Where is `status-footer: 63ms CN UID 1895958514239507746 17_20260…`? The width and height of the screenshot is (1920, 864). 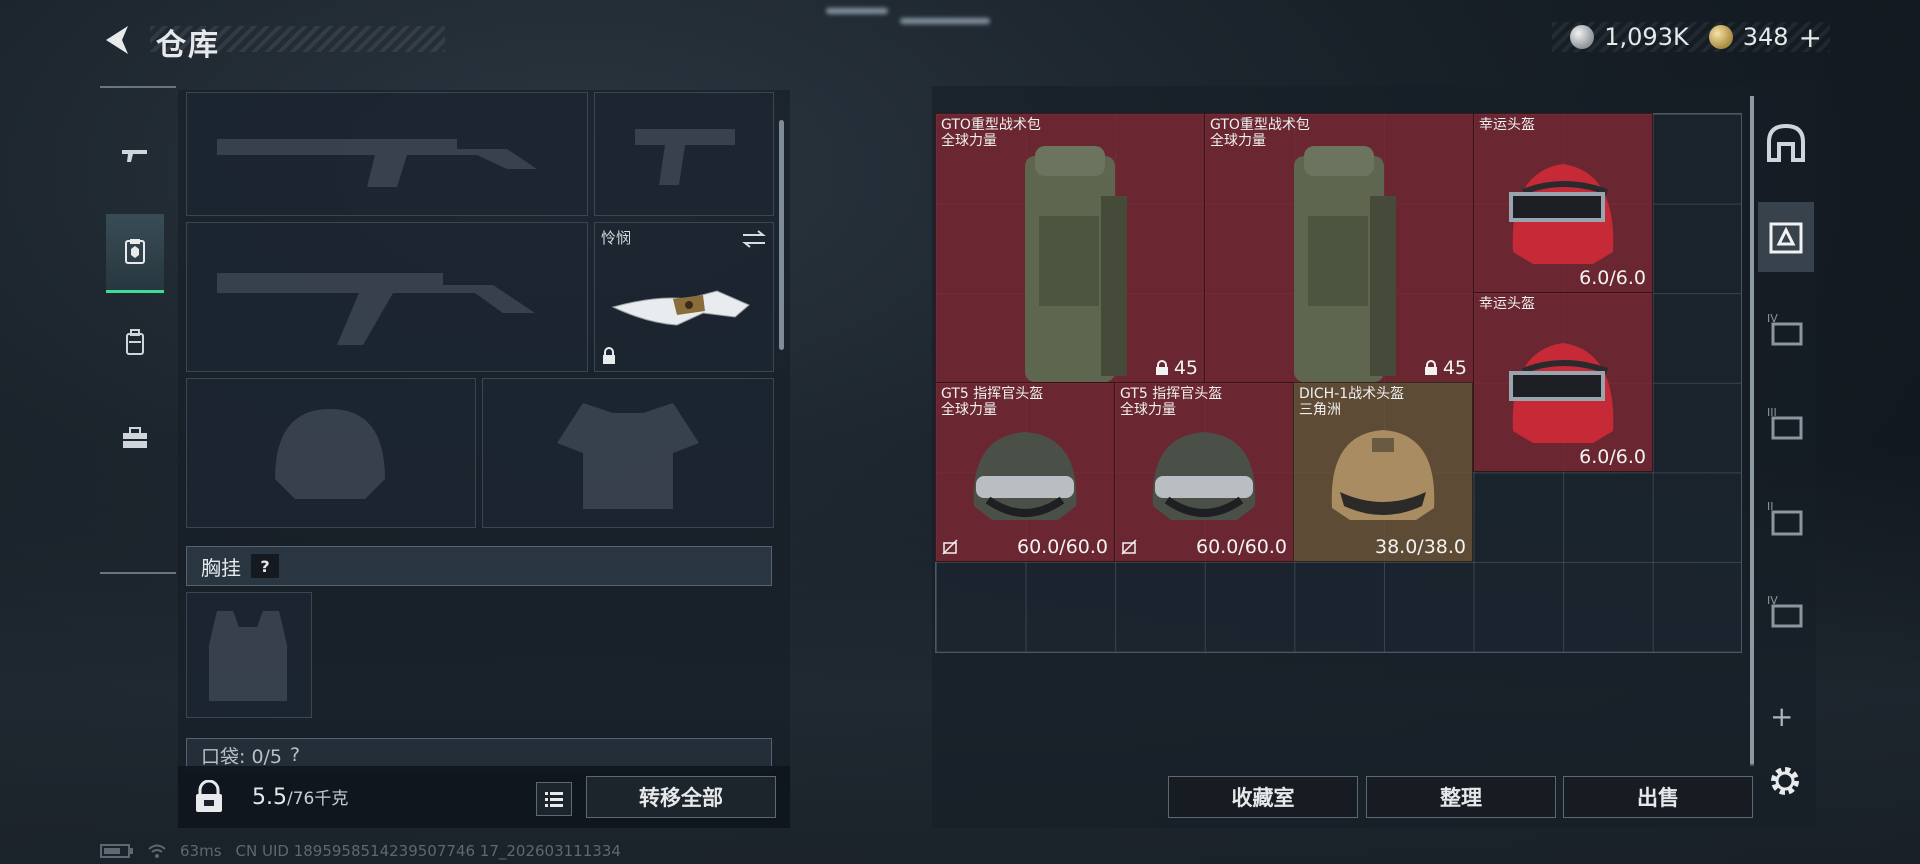 status-footer: 63ms CN UID 1895958514239507746 17_20260… is located at coordinates (360, 851).